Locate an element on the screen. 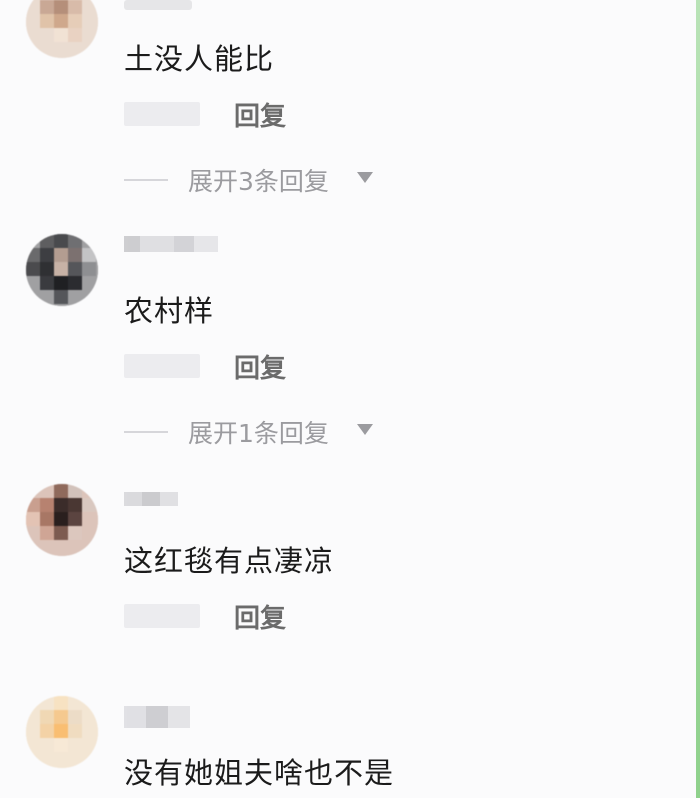  expand-replies-button: 展开1条回复 is located at coordinates (254, 431).